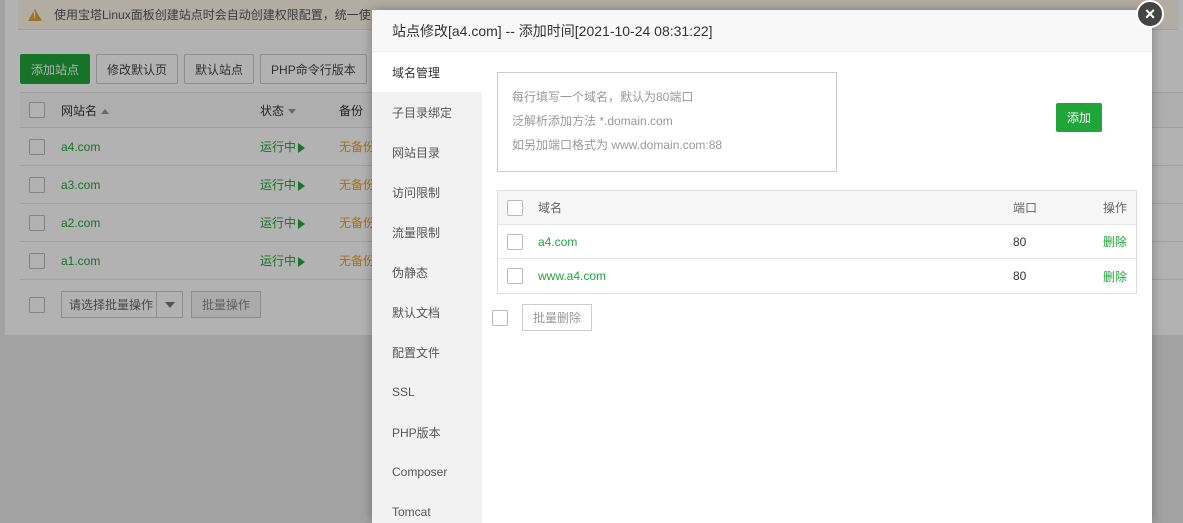 The image size is (1183, 523). Describe the element at coordinates (572, 276) in the screenshot. I see `domain-link: www.a4.com` at that location.